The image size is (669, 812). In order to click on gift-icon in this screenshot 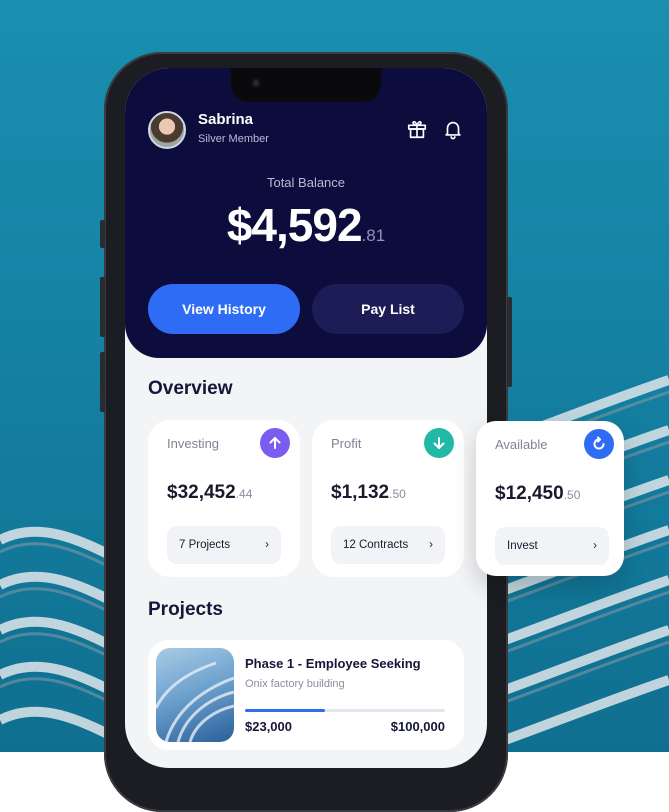, I will do `click(417, 129)`.